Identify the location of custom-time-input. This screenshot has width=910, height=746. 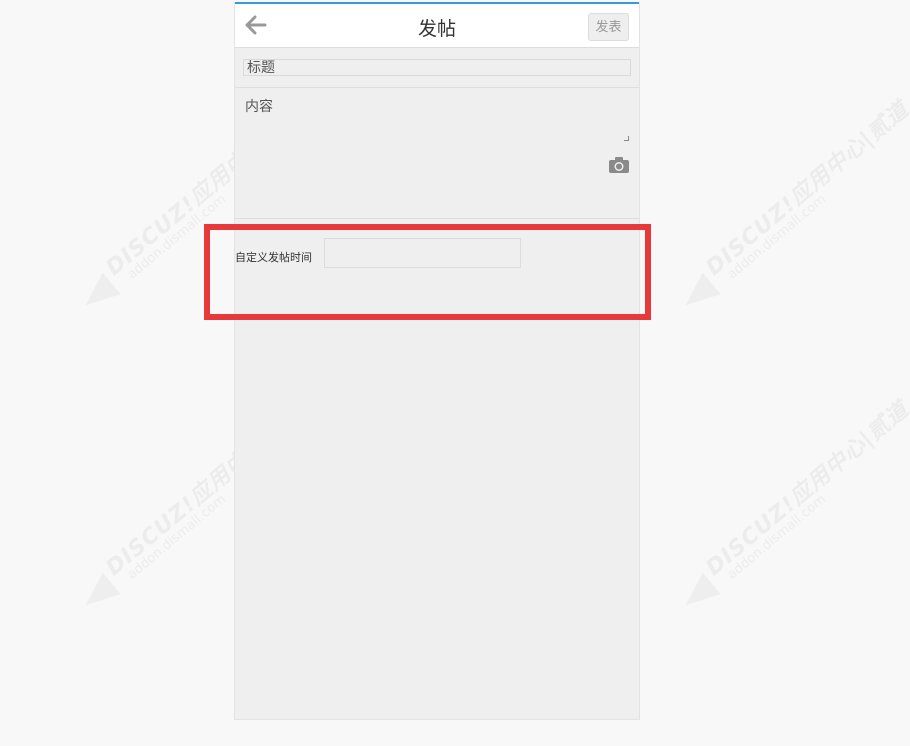
(422, 253).